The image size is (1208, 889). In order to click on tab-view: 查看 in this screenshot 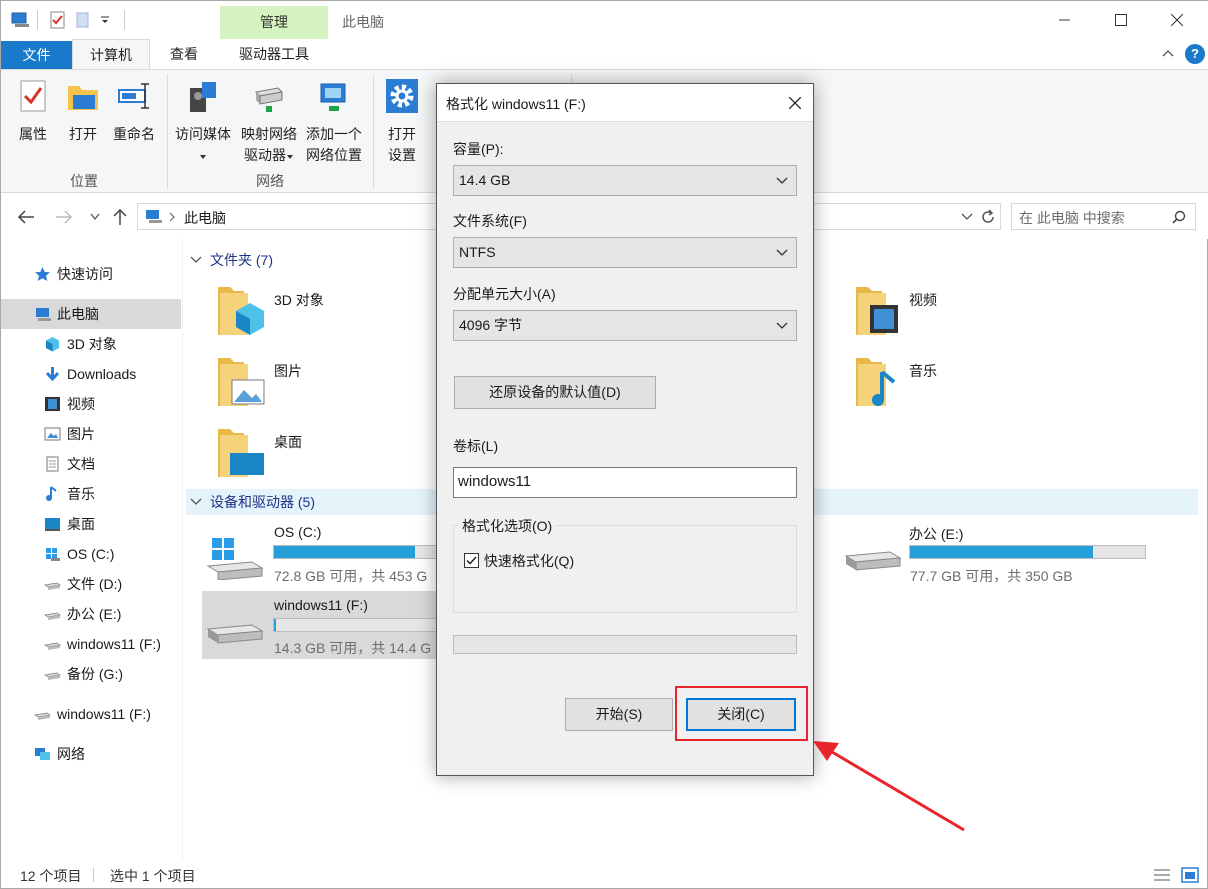, I will do `click(184, 54)`.